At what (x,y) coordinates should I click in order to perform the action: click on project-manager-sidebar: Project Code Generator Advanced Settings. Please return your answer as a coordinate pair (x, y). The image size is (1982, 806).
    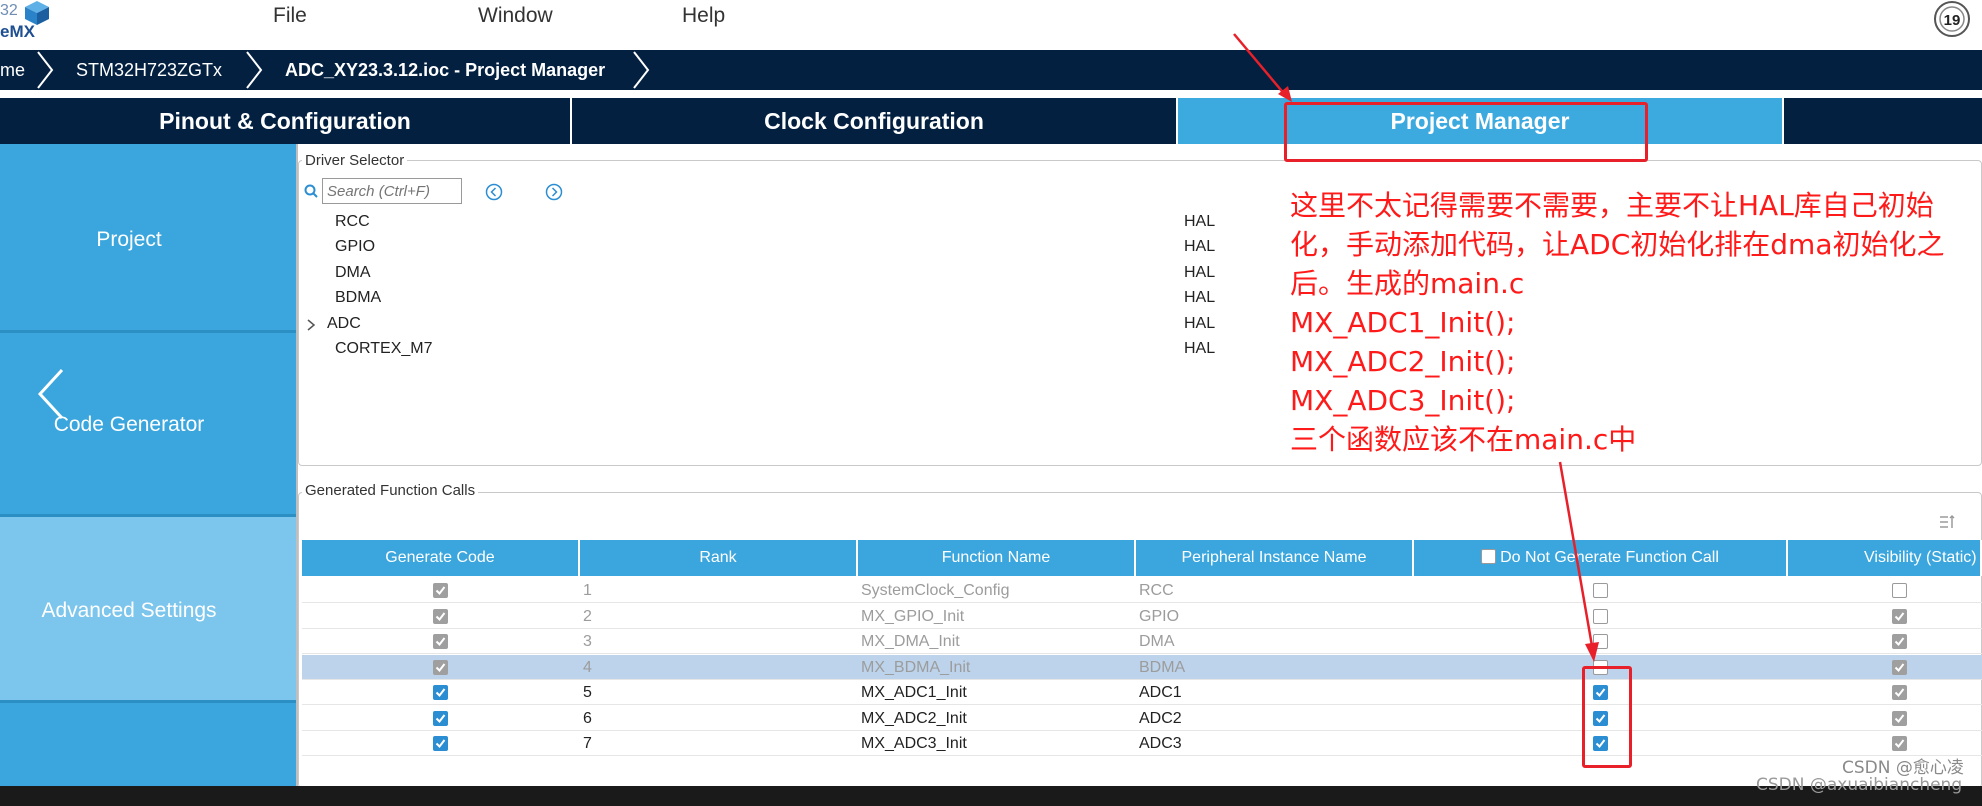
    Looking at the image, I should click on (148, 466).